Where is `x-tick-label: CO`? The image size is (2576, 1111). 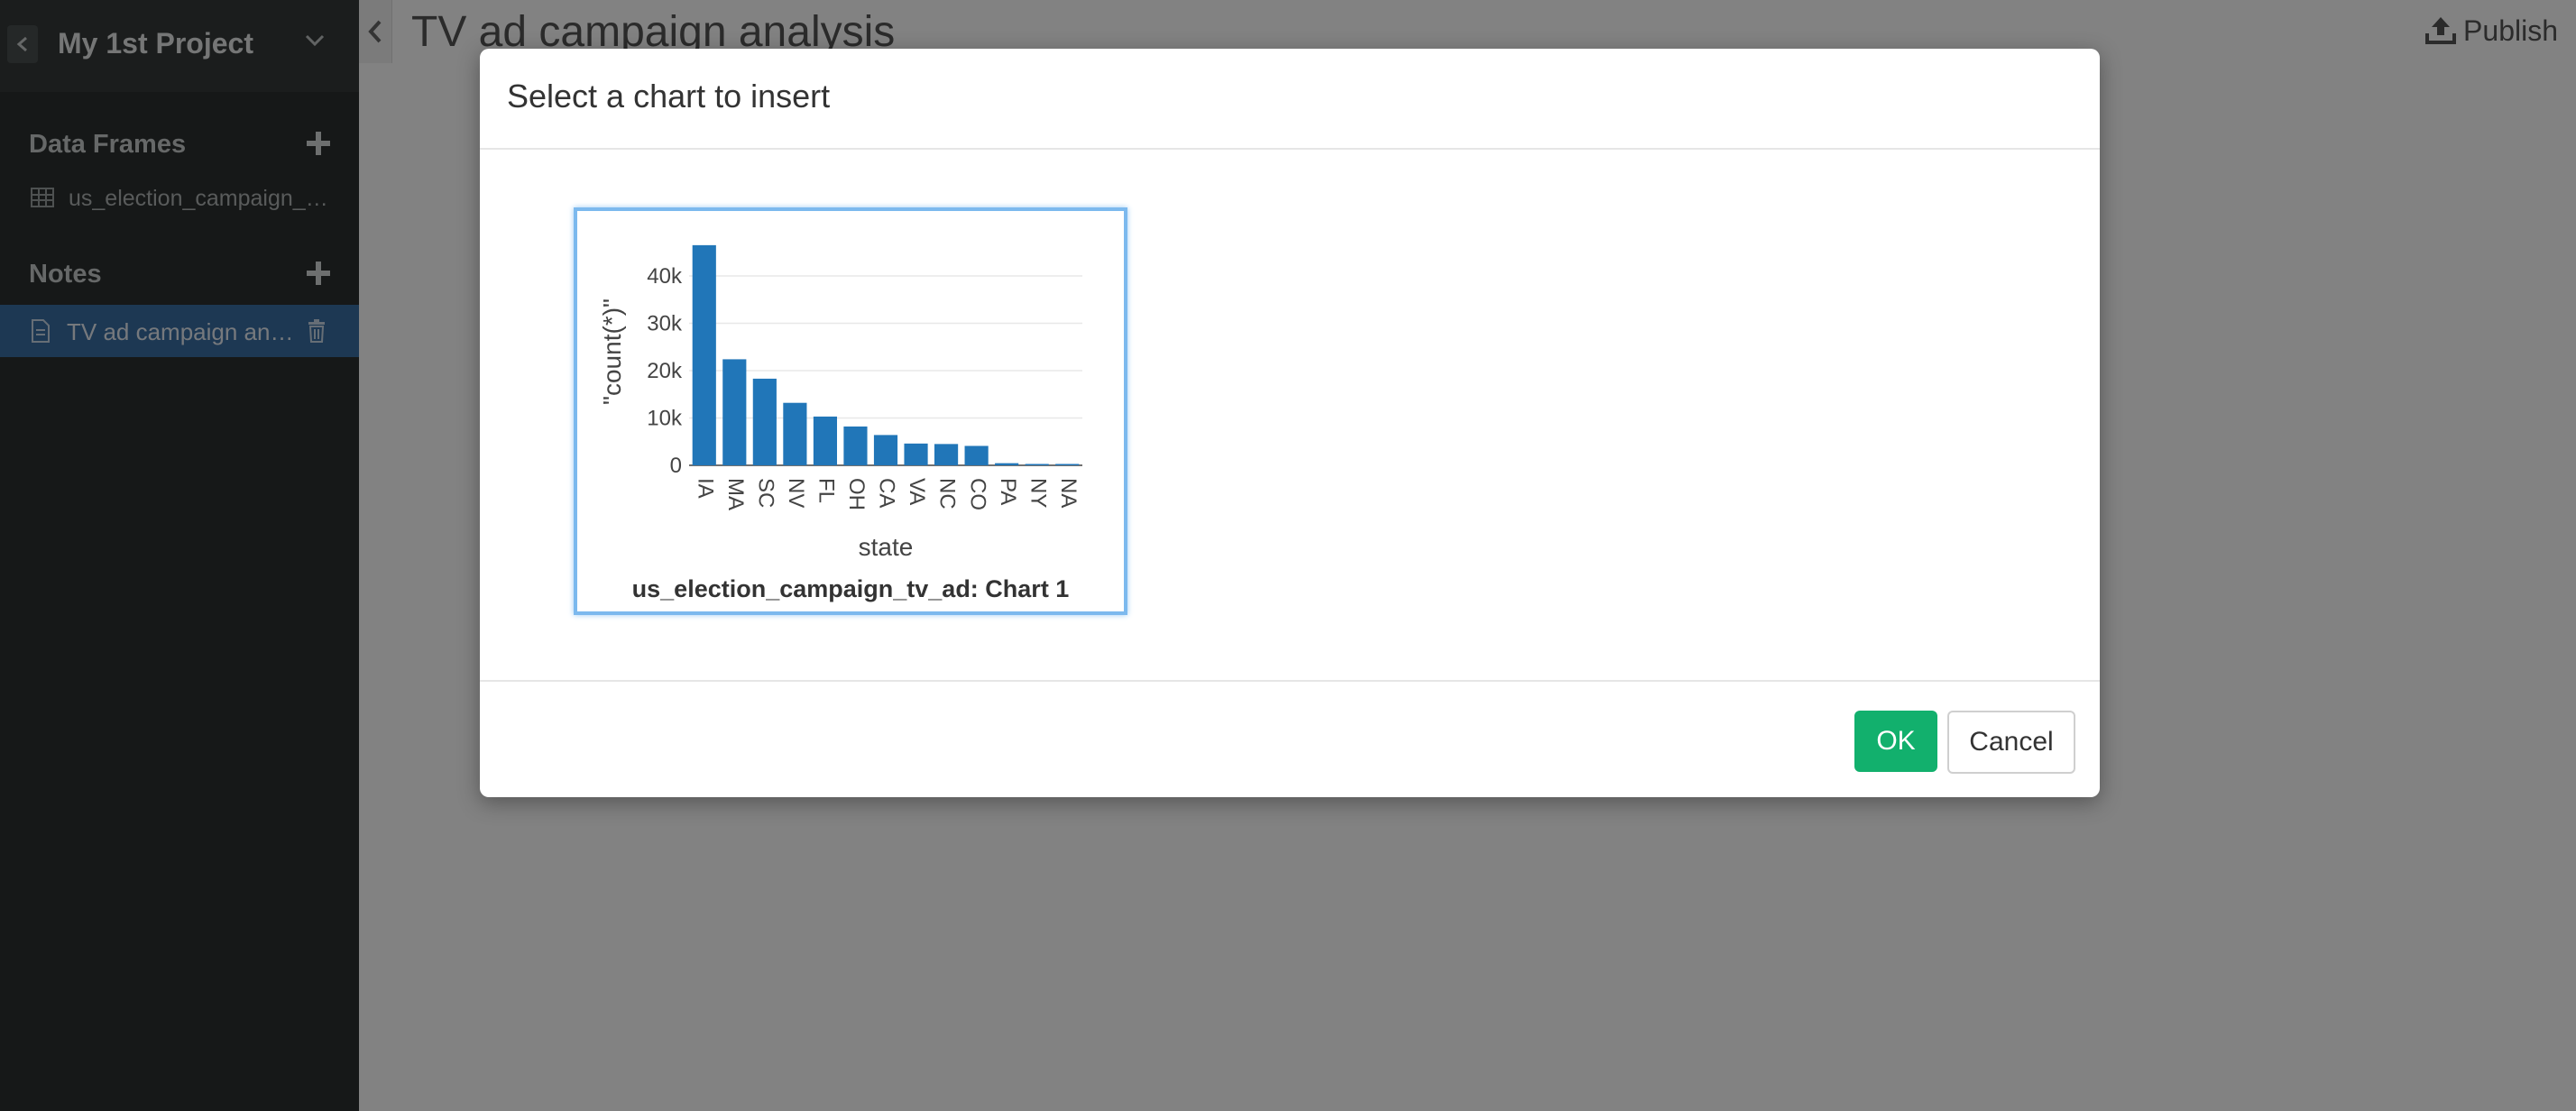 x-tick-label: CO is located at coordinates (977, 494).